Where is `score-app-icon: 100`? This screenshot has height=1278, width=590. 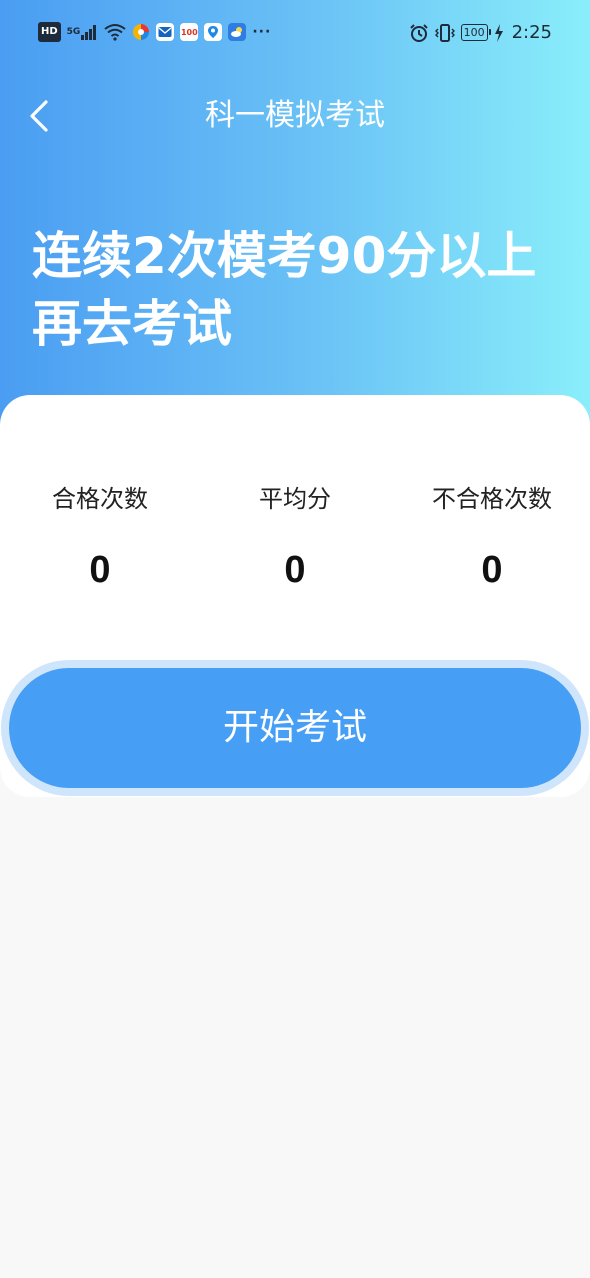 score-app-icon: 100 is located at coordinates (189, 32).